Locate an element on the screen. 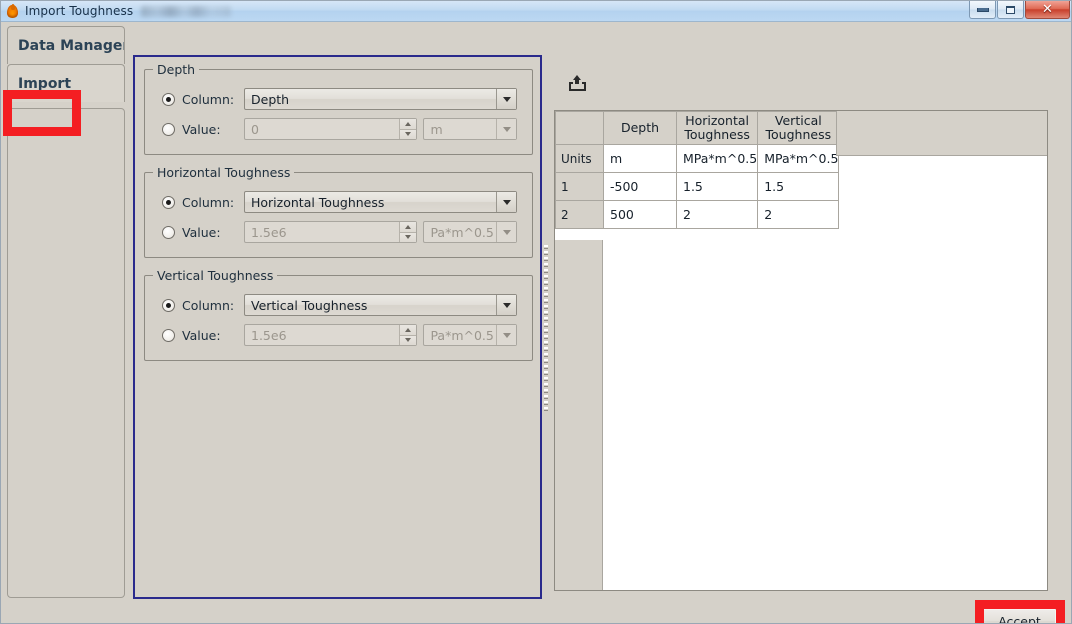  tab-label: Data Manager is located at coordinates (71, 45).